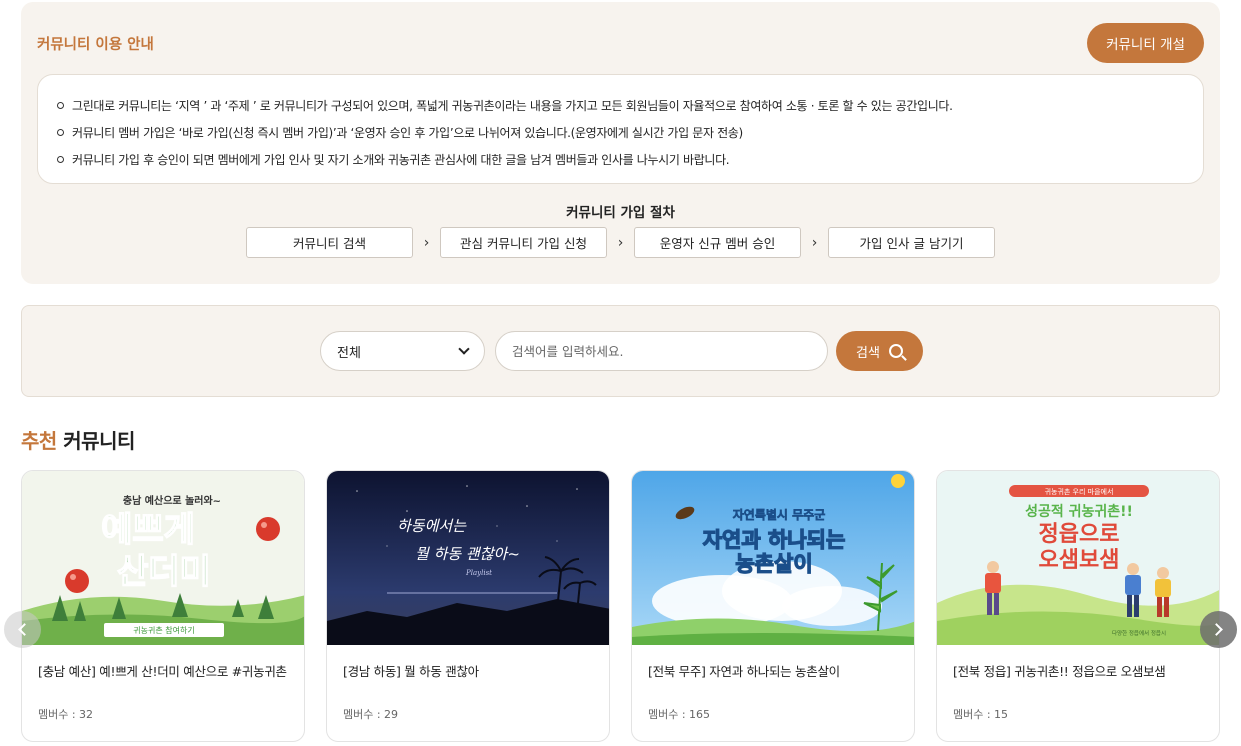  Describe the element at coordinates (911, 242) in the screenshot. I see `step-greeting: 가입 인사 글 남기기` at that location.